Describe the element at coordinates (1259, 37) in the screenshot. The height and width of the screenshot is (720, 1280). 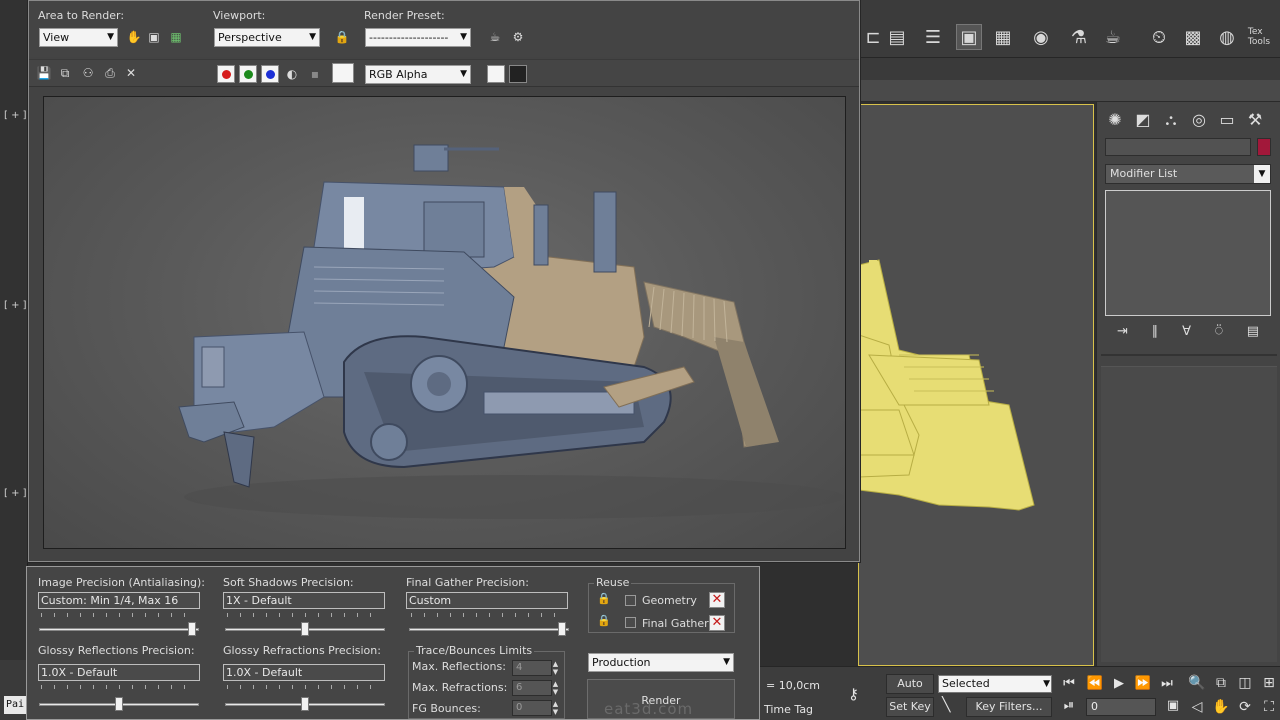
I see `text-tools-icon: Tex Tools` at that location.